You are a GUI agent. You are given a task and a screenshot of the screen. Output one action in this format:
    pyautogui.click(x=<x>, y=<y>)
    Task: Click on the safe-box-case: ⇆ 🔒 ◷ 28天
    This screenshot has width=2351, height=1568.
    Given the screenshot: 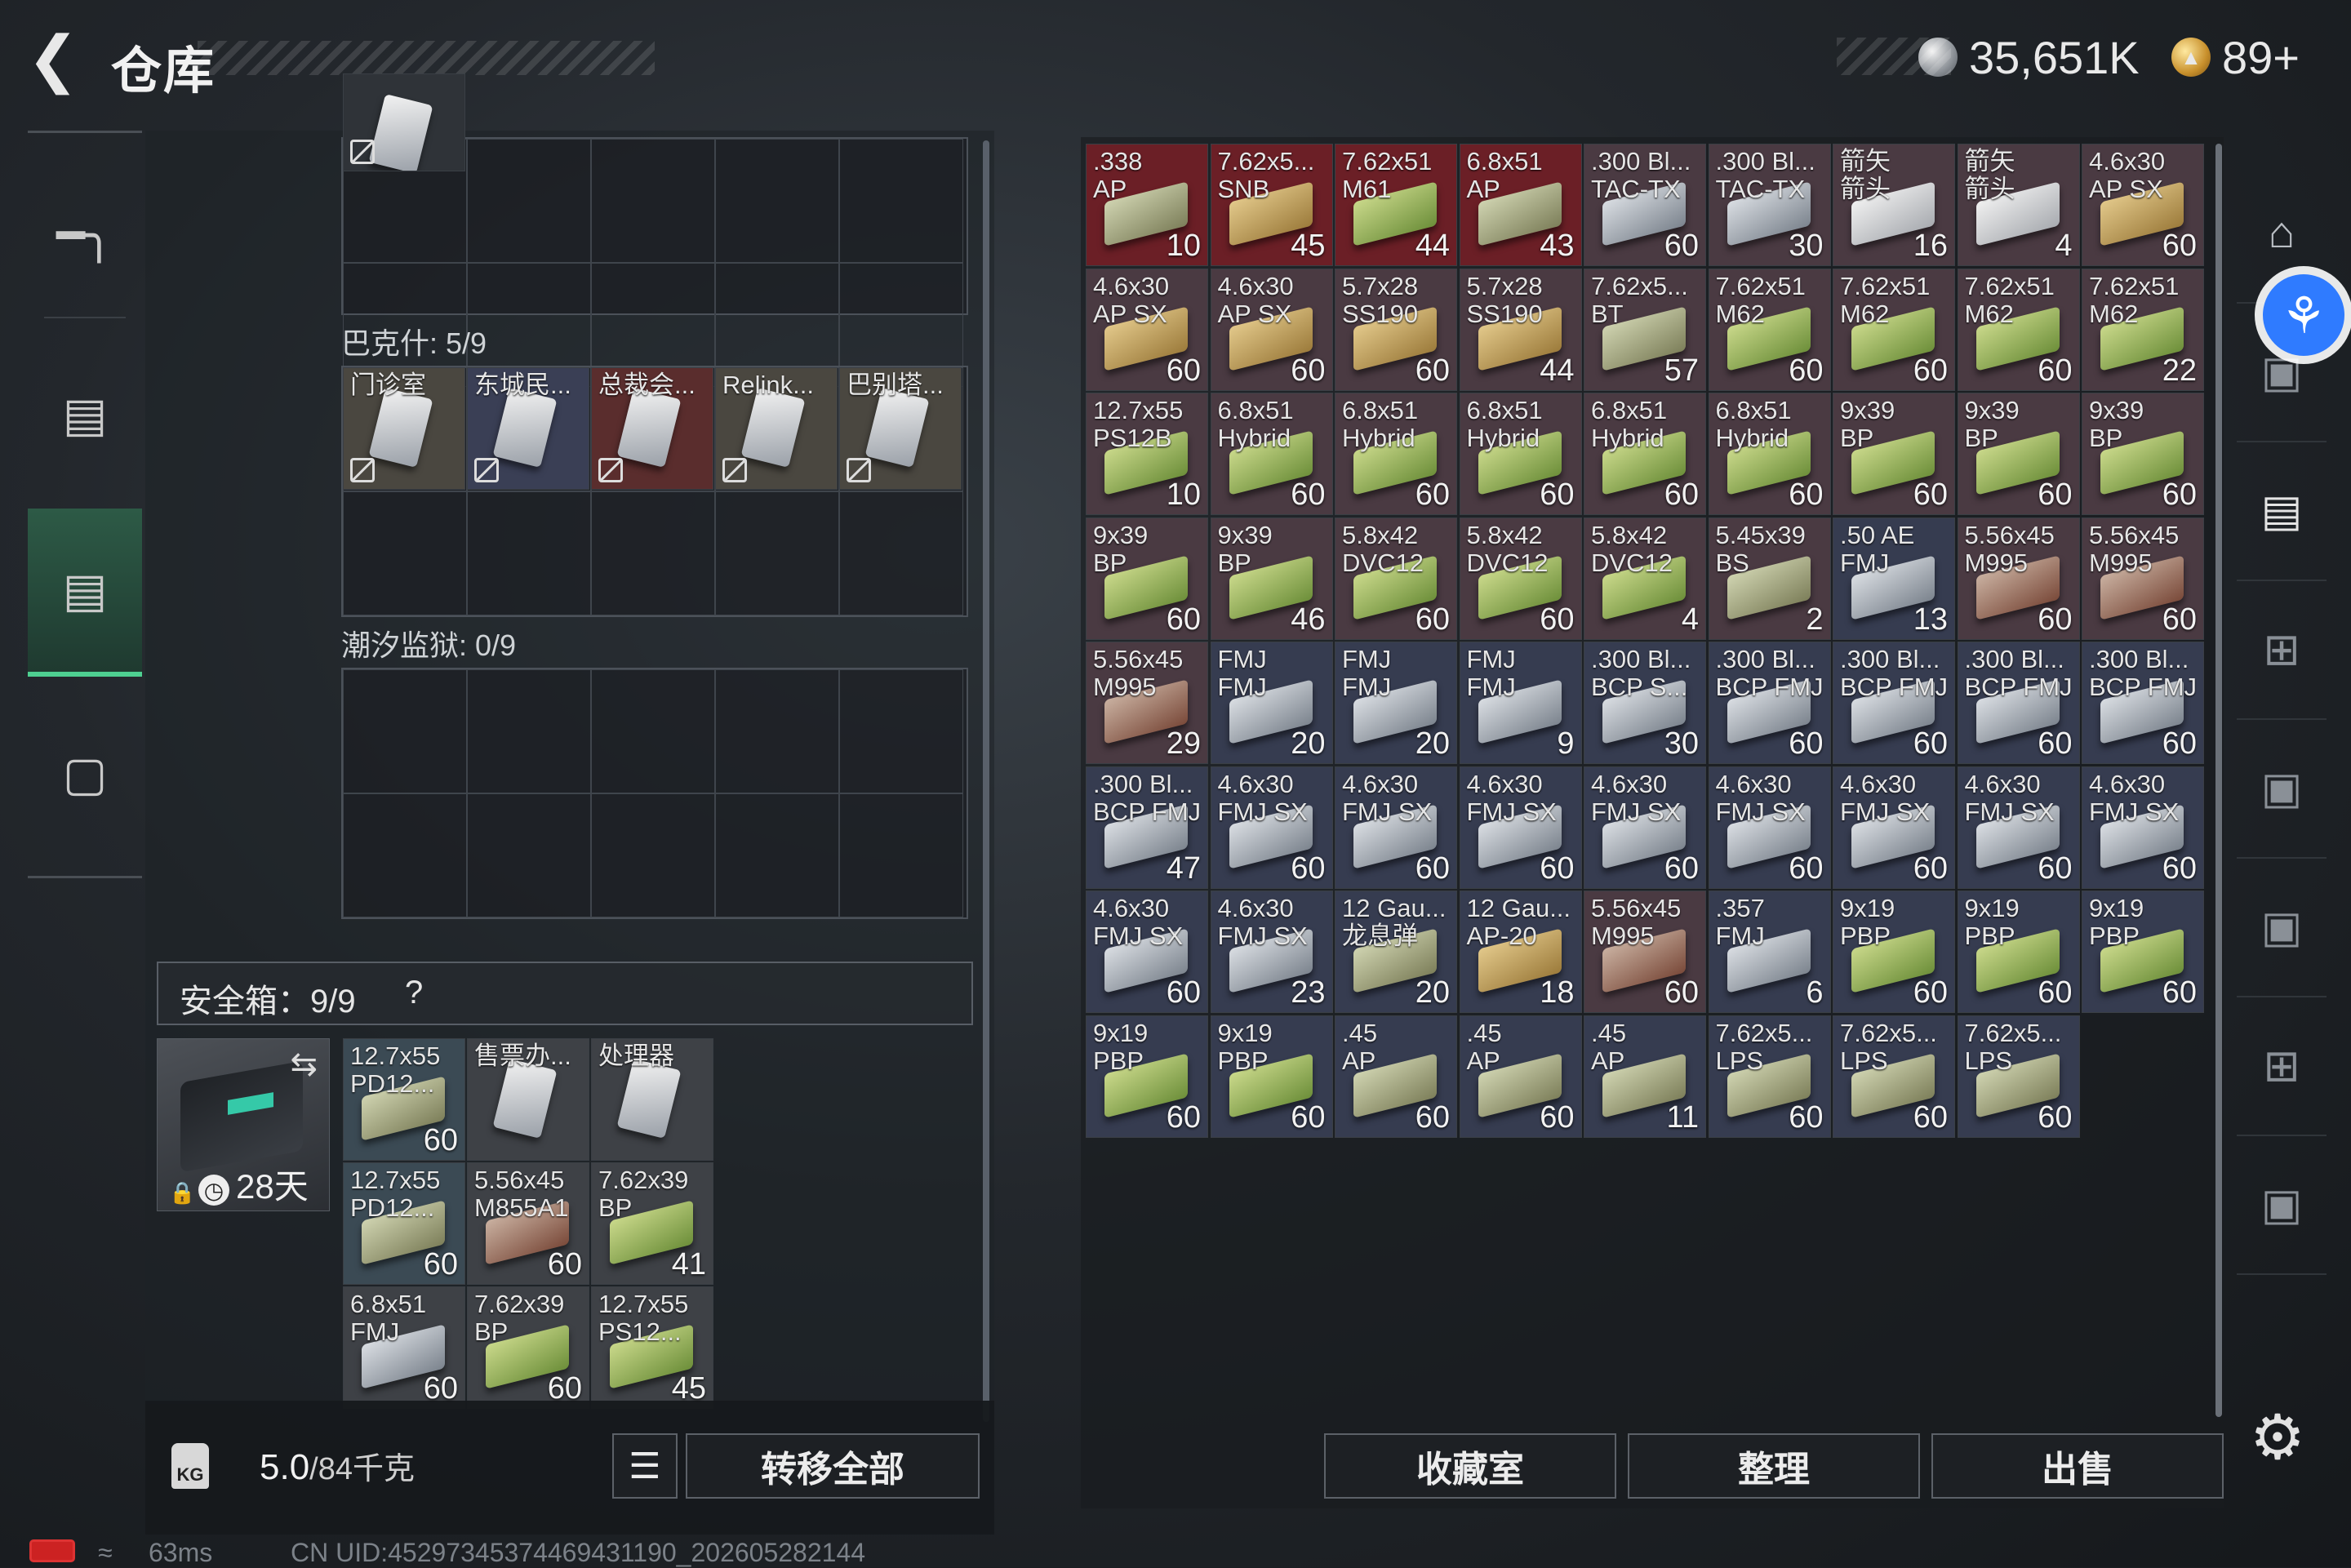 What is the action you would take?
    pyautogui.click(x=243, y=1125)
    